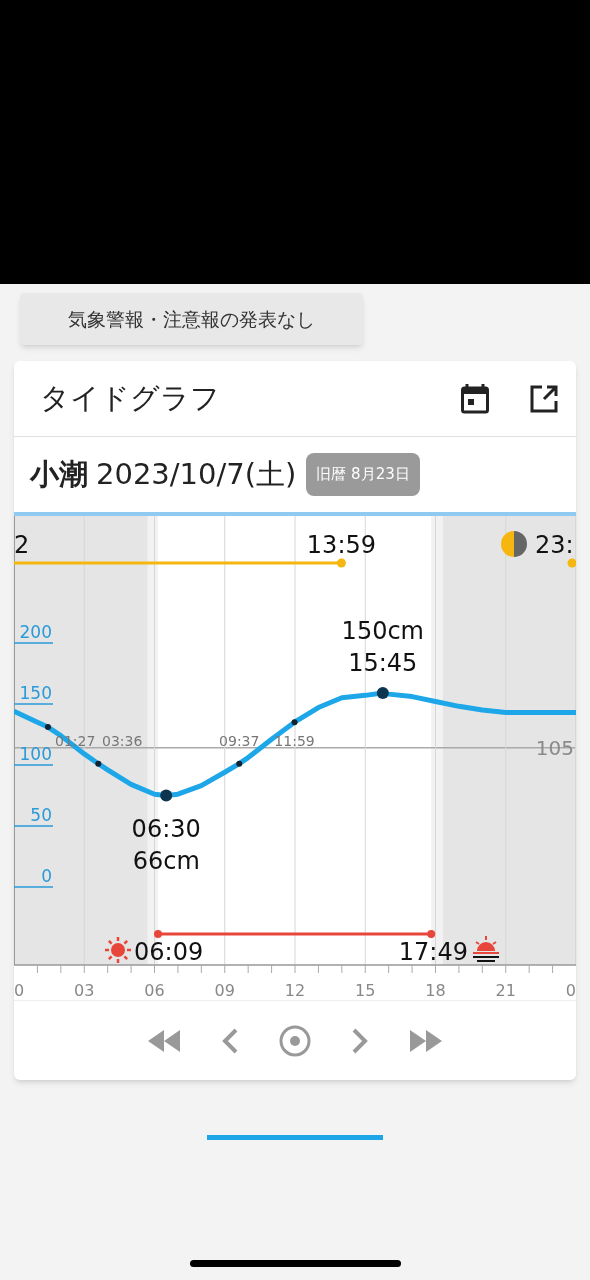 This screenshot has width=590, height=1280. I want to click on high-tide-label: 15:45, so click(383, 662).